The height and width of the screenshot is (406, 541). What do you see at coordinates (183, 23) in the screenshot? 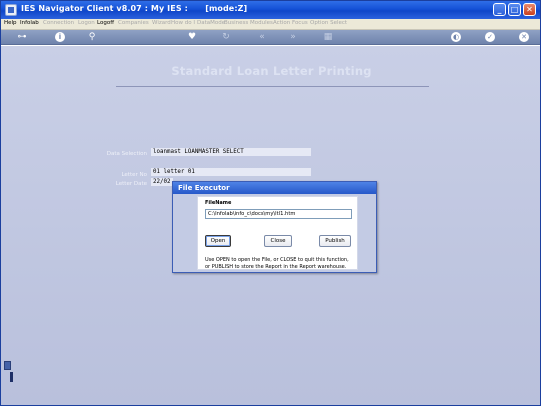
I see `menu-how-do-i: How do I` at bounding box center [183, 23].